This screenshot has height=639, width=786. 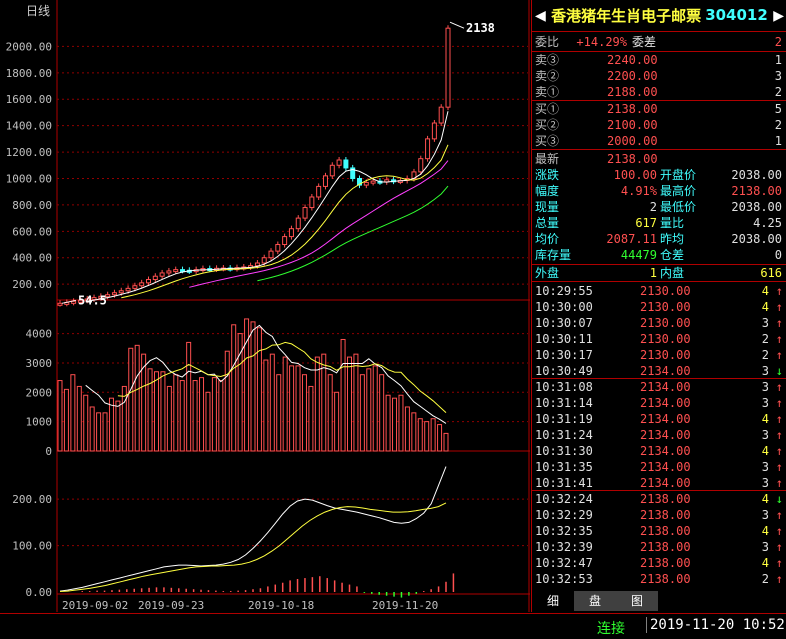 I want to click on tick-row: 10:30:07 2130.00 3 ↑, so click(x=659, y=323).